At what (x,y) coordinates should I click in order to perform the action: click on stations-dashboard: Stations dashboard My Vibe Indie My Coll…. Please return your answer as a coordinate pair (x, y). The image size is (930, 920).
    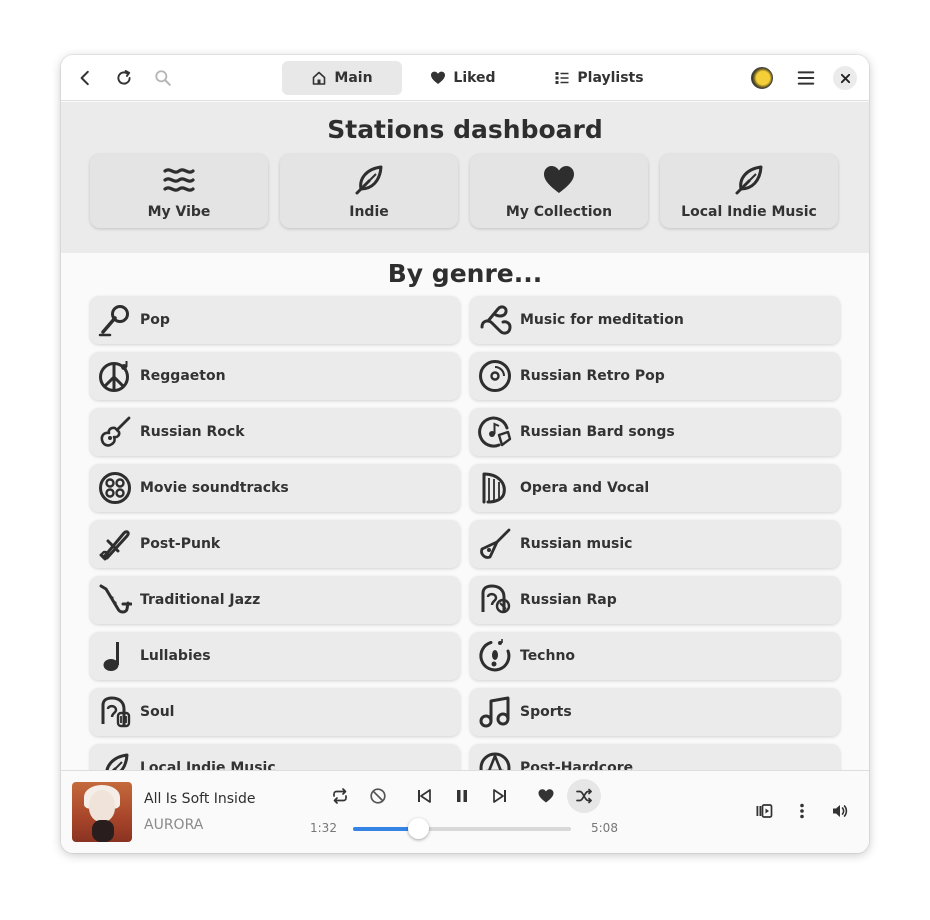
    Looking at the image, I should click on (465, 177).